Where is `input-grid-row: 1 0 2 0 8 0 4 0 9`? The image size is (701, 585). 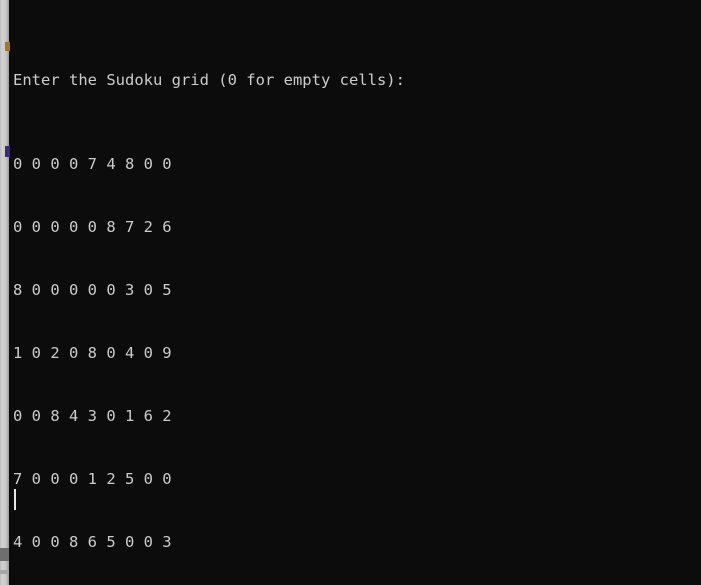 input-grid-row: 1 0 2 0 8 0 4 0 9 is located at coordinates (92, 353).